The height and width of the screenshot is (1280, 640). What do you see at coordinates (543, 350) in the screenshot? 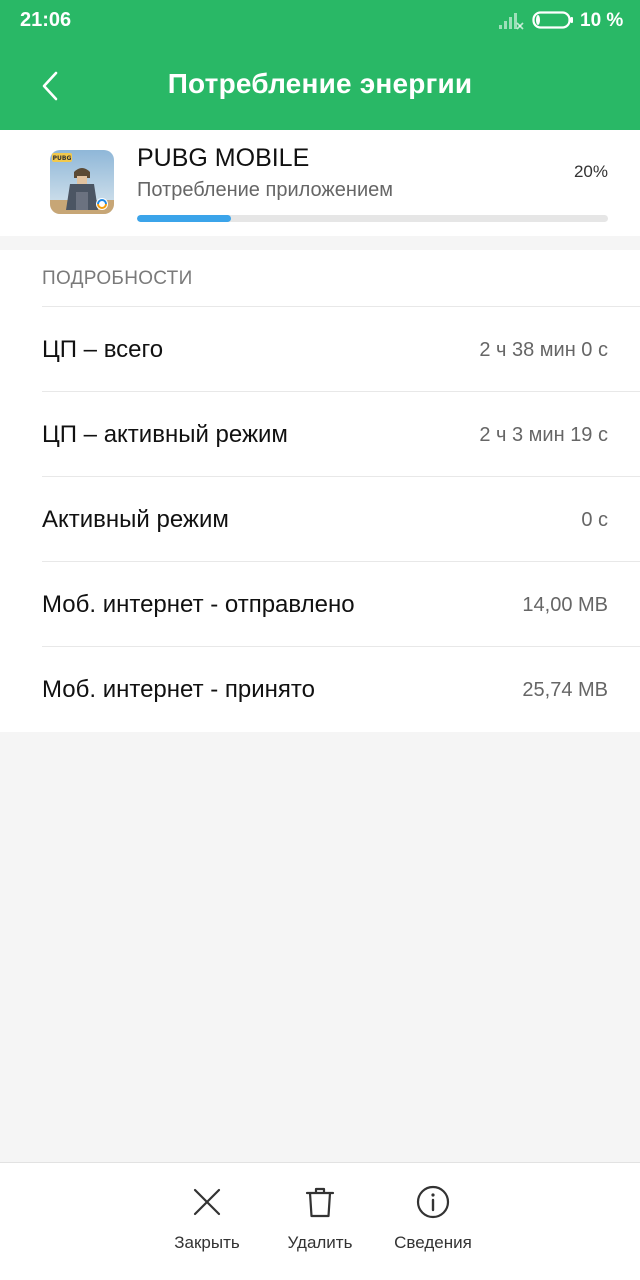
I see `detail-value: 2 ч 38 мин 0 с` at bounding box center [543, 350].